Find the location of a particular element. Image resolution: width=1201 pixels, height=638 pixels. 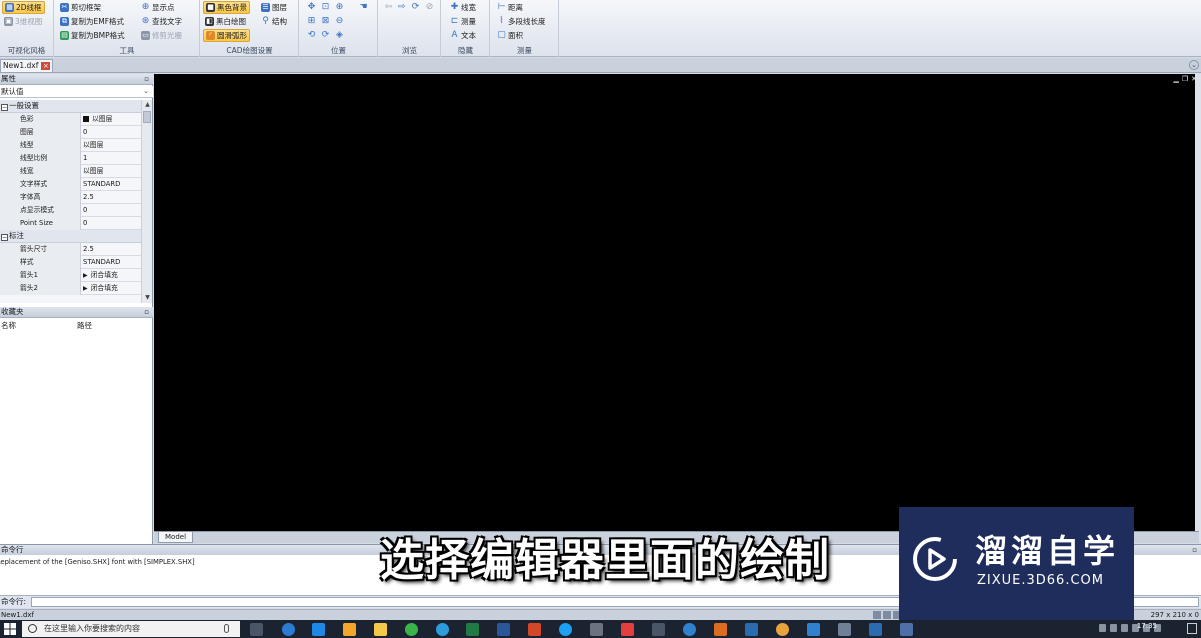

chrome-icon is located at coordinates (782, 629).